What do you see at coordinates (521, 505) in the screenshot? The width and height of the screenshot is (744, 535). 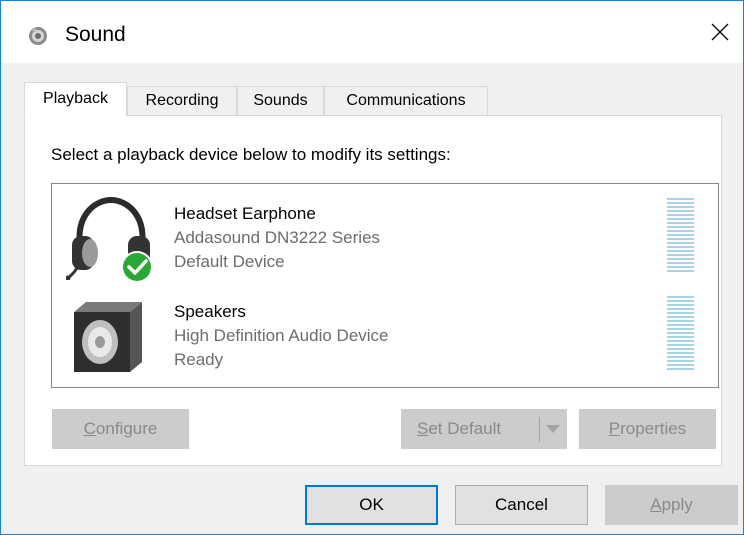 I see `cancel-button: Cancel` at bounding box center [521, 505].